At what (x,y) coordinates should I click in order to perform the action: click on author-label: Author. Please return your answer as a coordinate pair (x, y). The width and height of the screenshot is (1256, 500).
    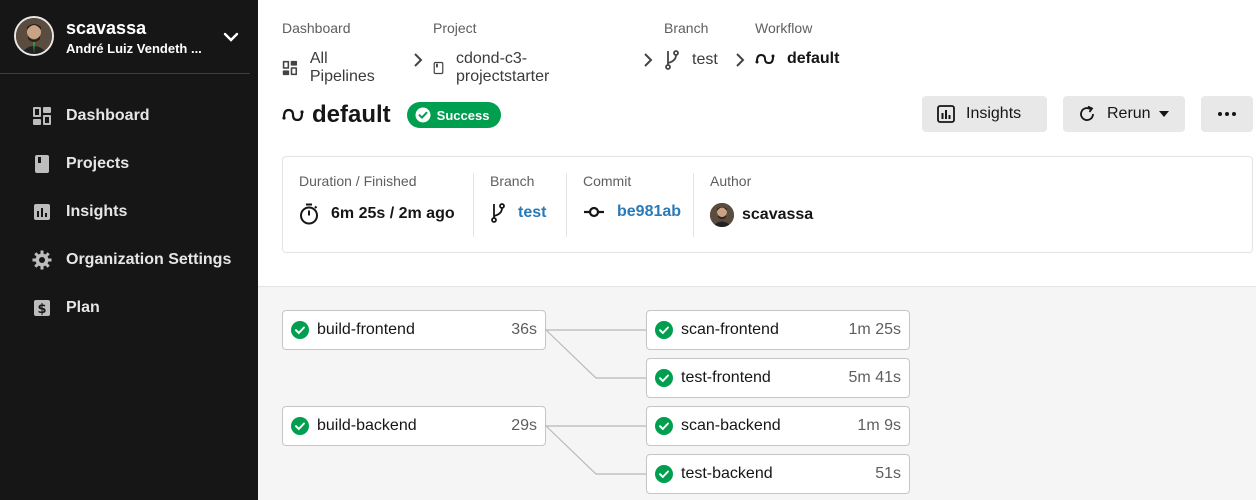
    Looking at the image, I should click on (731, 181).